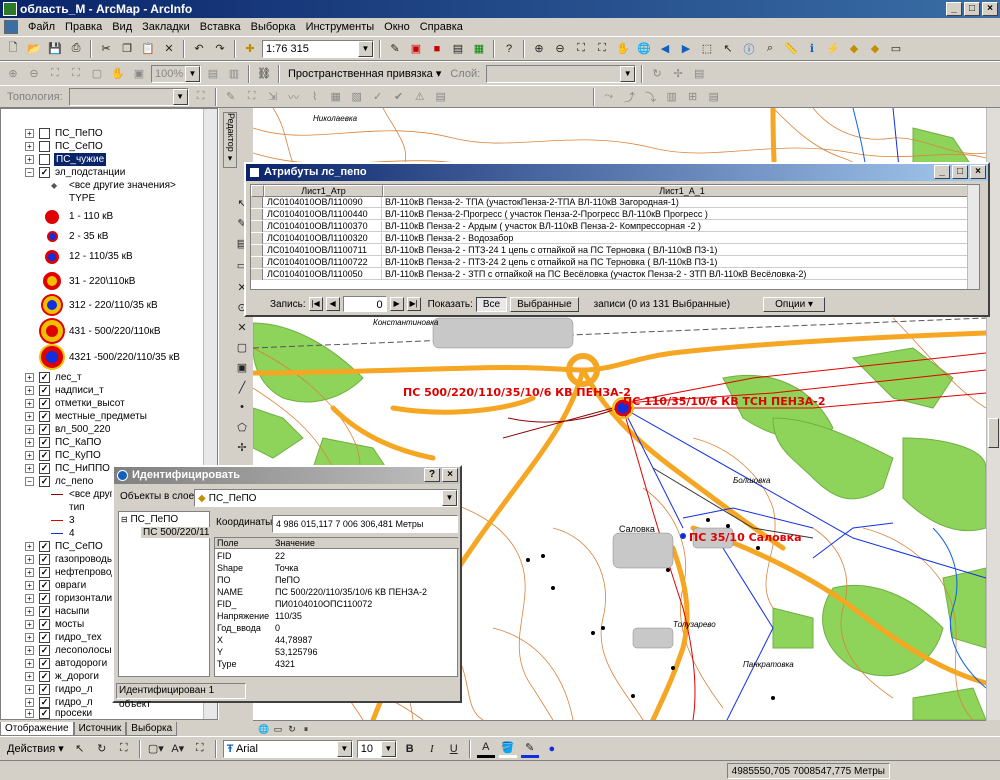  I want to click on info-icon: ℹ, so click(812, 49).